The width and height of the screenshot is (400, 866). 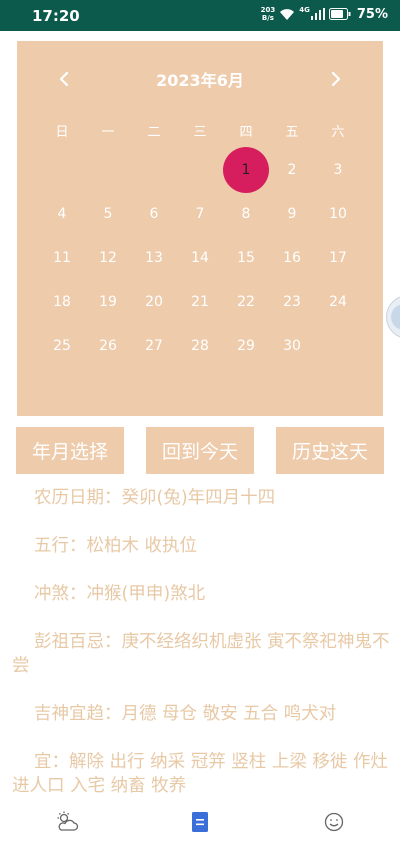 I want to click on calendar-day: 14, so click(x=200, y=258).